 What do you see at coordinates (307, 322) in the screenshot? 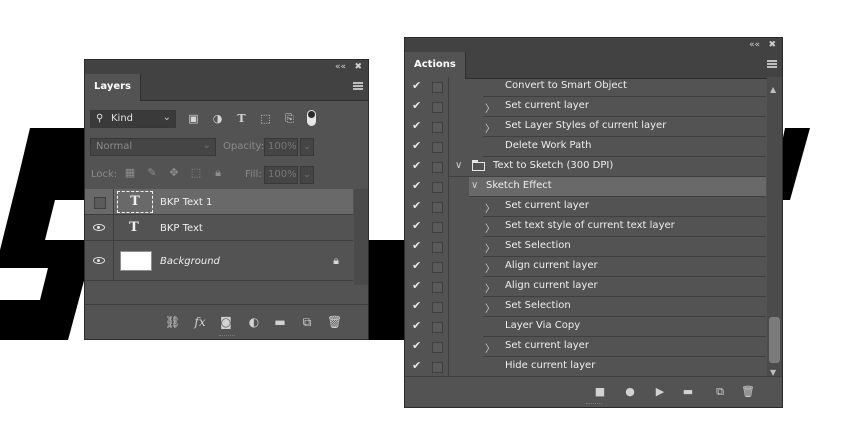
I see `new-layer-icon: ⧉` at bounding box center [307, 322].